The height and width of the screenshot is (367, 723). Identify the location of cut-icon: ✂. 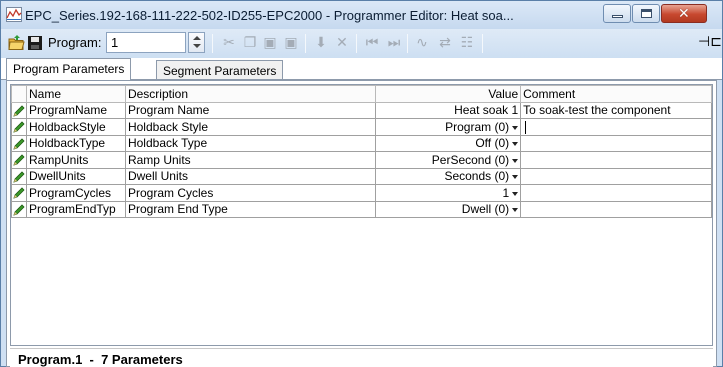
(229, 43).